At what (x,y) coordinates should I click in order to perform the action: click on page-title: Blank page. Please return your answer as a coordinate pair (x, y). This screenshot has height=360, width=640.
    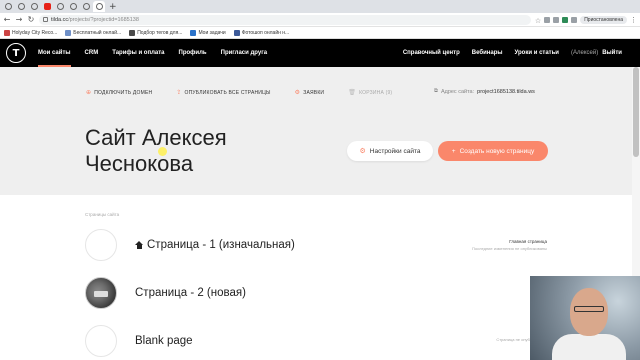
    Looking at the image, I should click on (164, 341).